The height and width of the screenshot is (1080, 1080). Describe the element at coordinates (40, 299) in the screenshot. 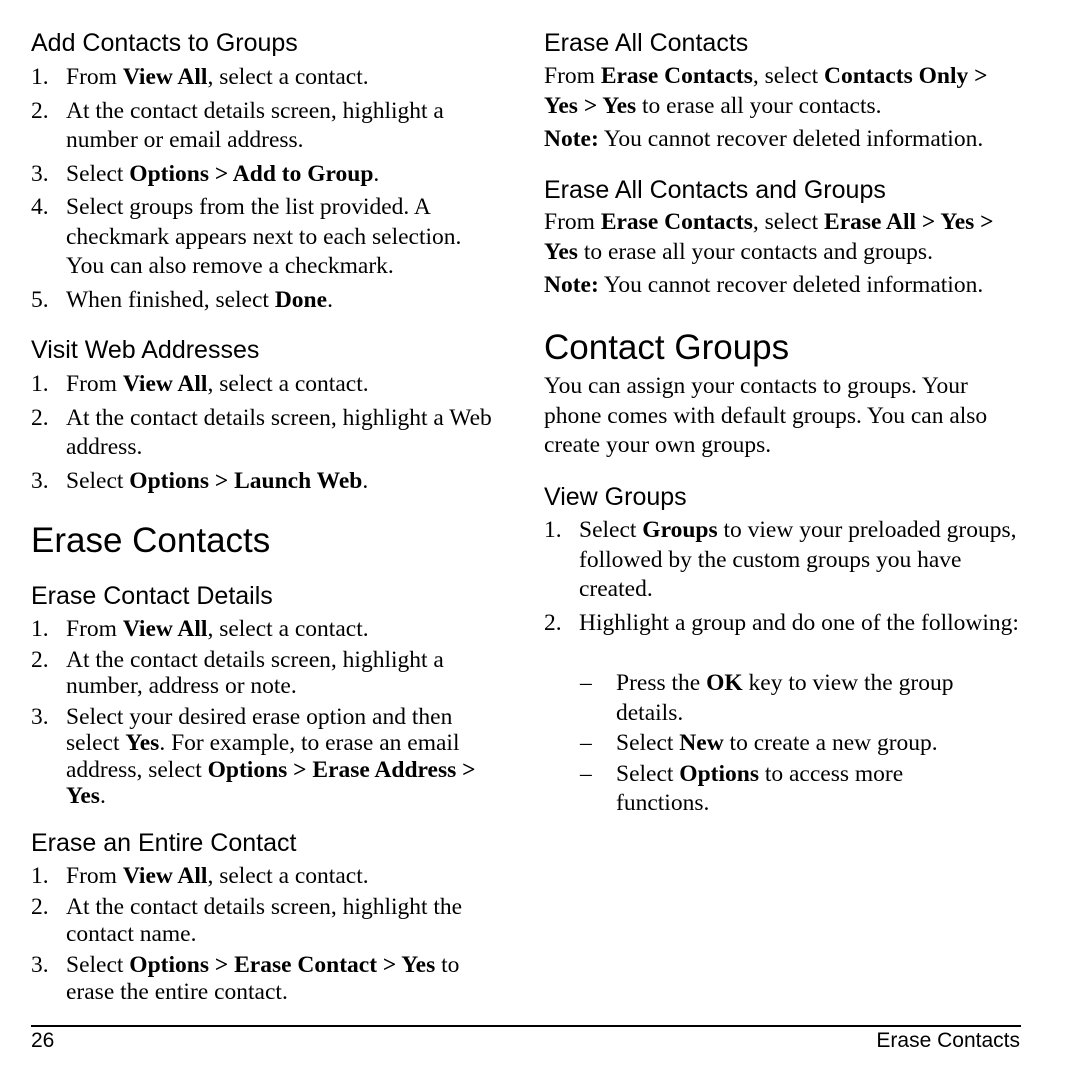

I see `list-number: 5.` at that location.